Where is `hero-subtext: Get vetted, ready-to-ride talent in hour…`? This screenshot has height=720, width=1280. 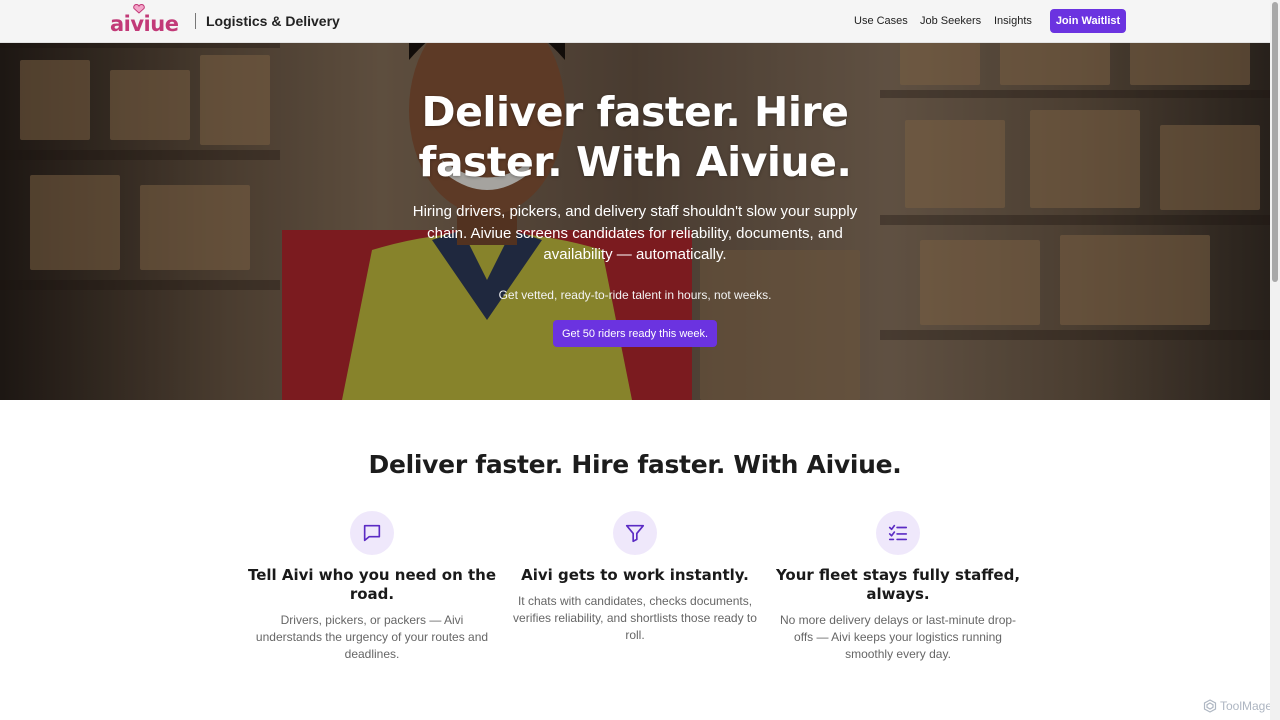
hero-subtext: Get vetted, ready-to-ride talent in hour… is located at coordinates (635, 295).